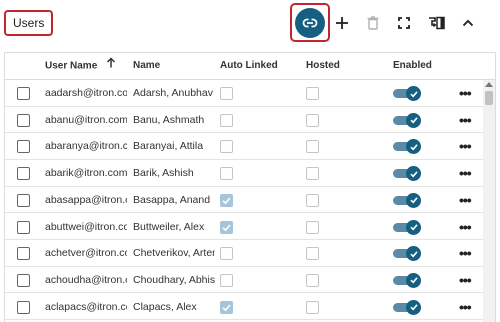 This screenshot has width=500, height=322. I want to click on cell-user-name: aadarsh@itron.com, so click(86, 93).